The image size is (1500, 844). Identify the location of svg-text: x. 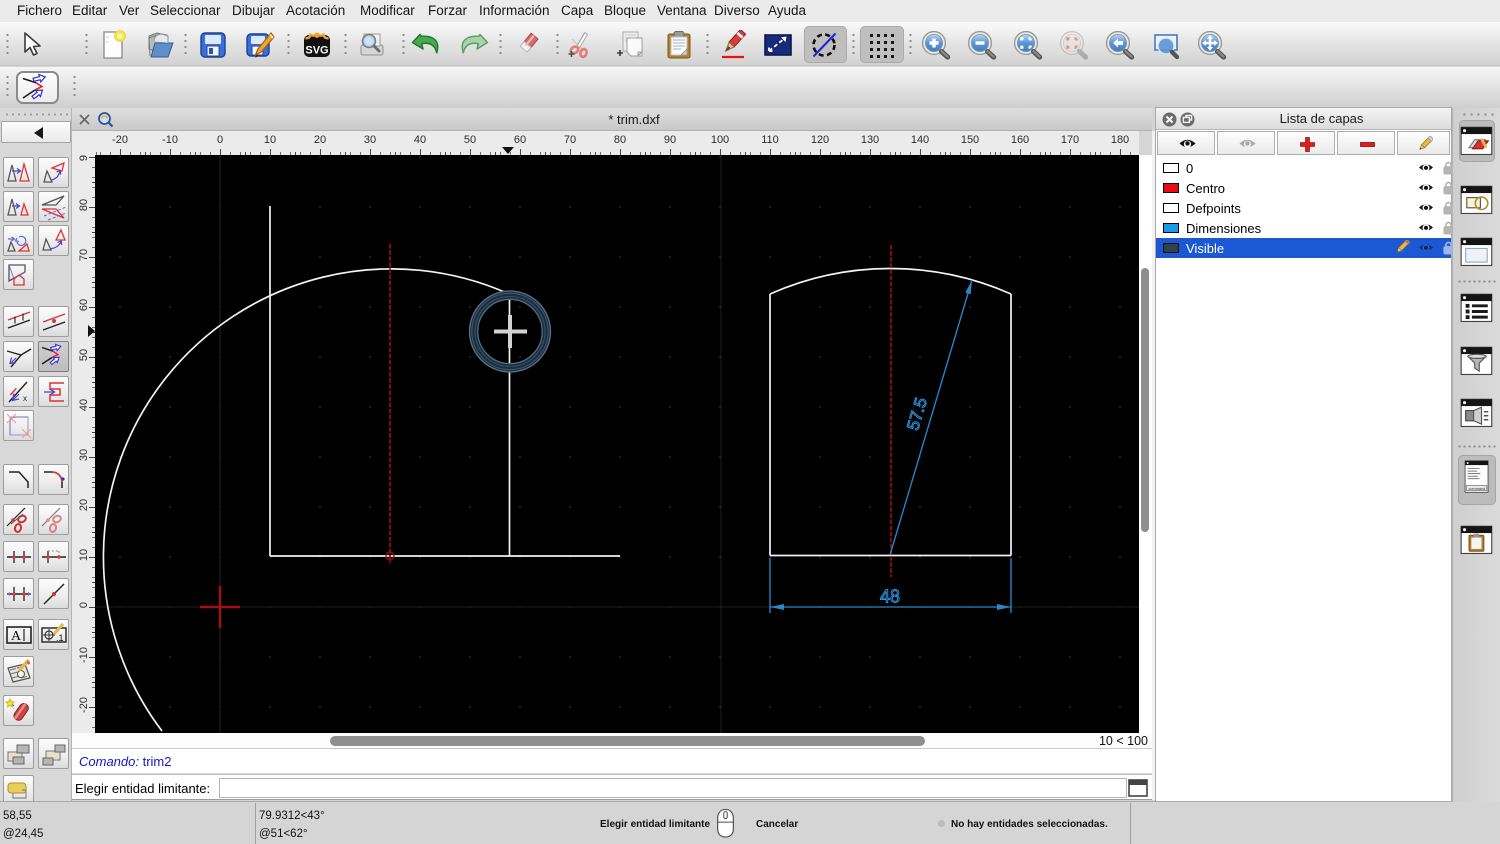
(25, 398).